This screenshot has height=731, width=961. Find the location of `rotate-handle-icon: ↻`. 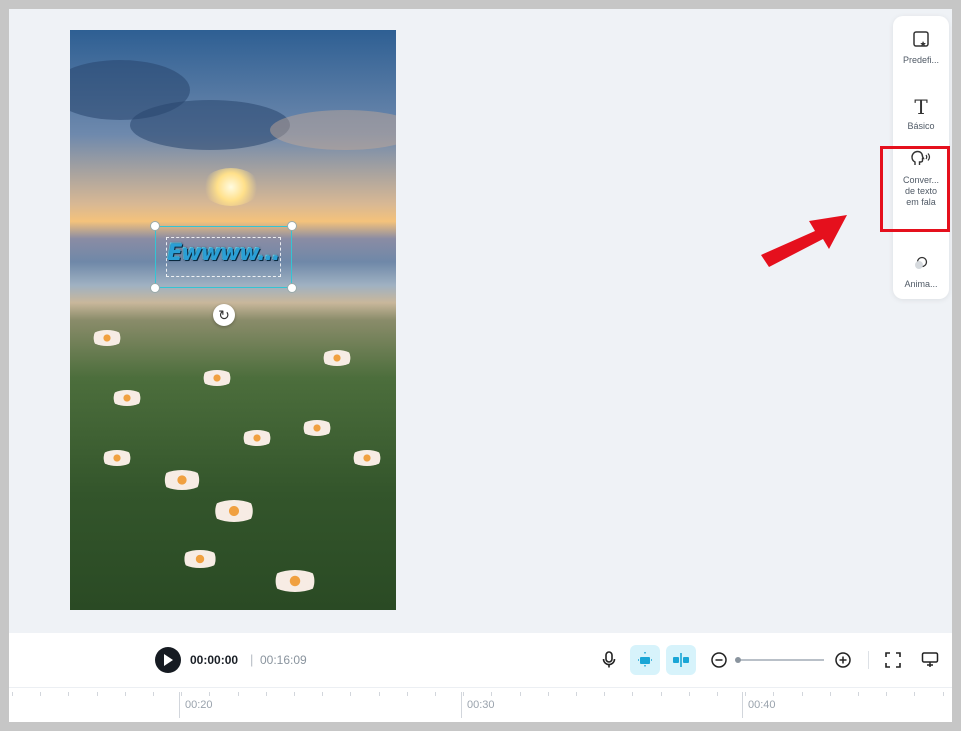

rotate-handle-icon: ↻ is located at coordinates (224, 315).